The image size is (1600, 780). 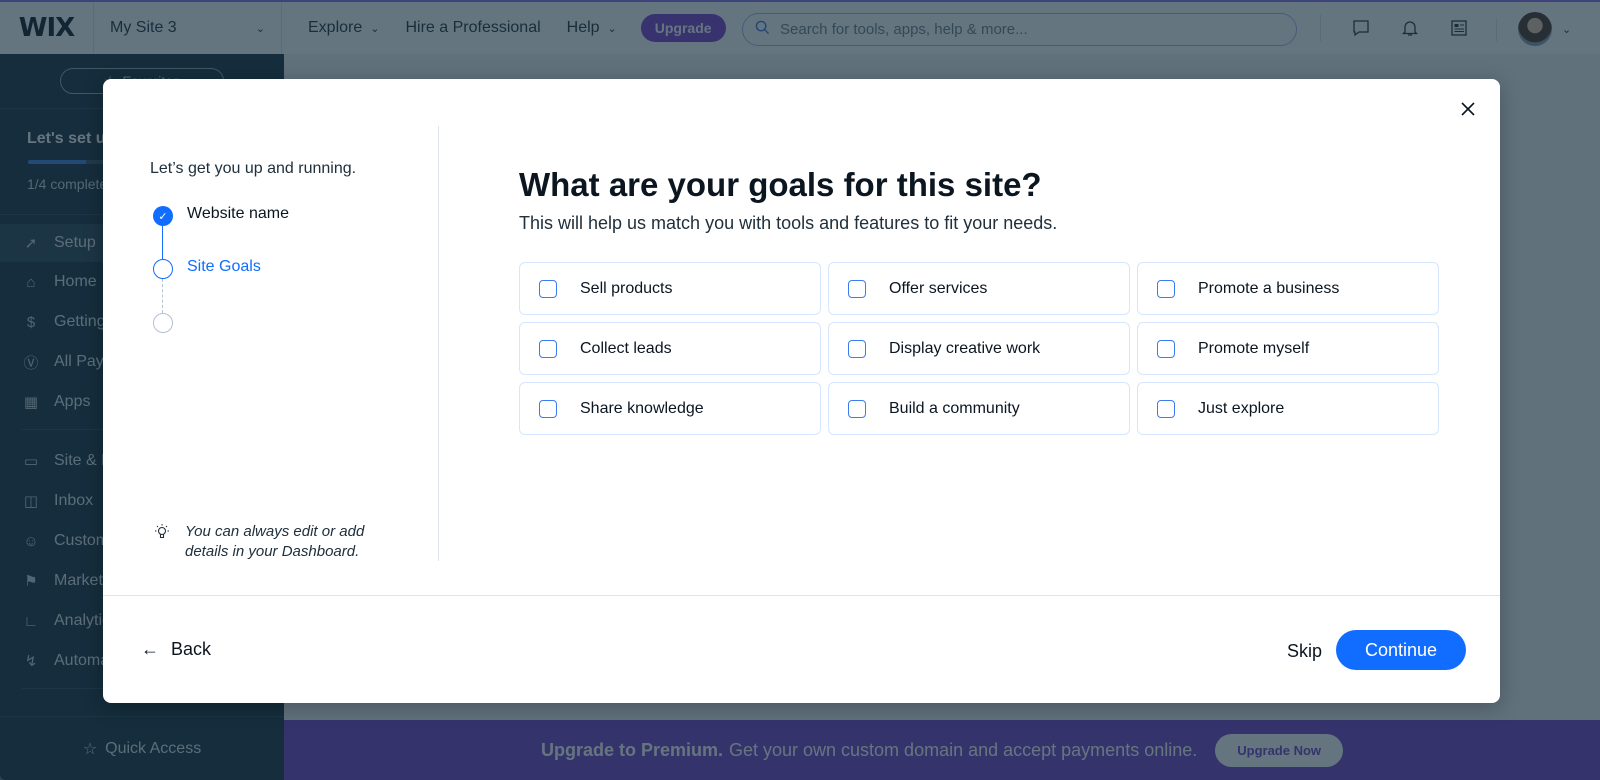 What do you see at coordinates (1269, 288) in the screenshot?
I see `goal-label: Promote a business` at bounding box center [1269, 288].